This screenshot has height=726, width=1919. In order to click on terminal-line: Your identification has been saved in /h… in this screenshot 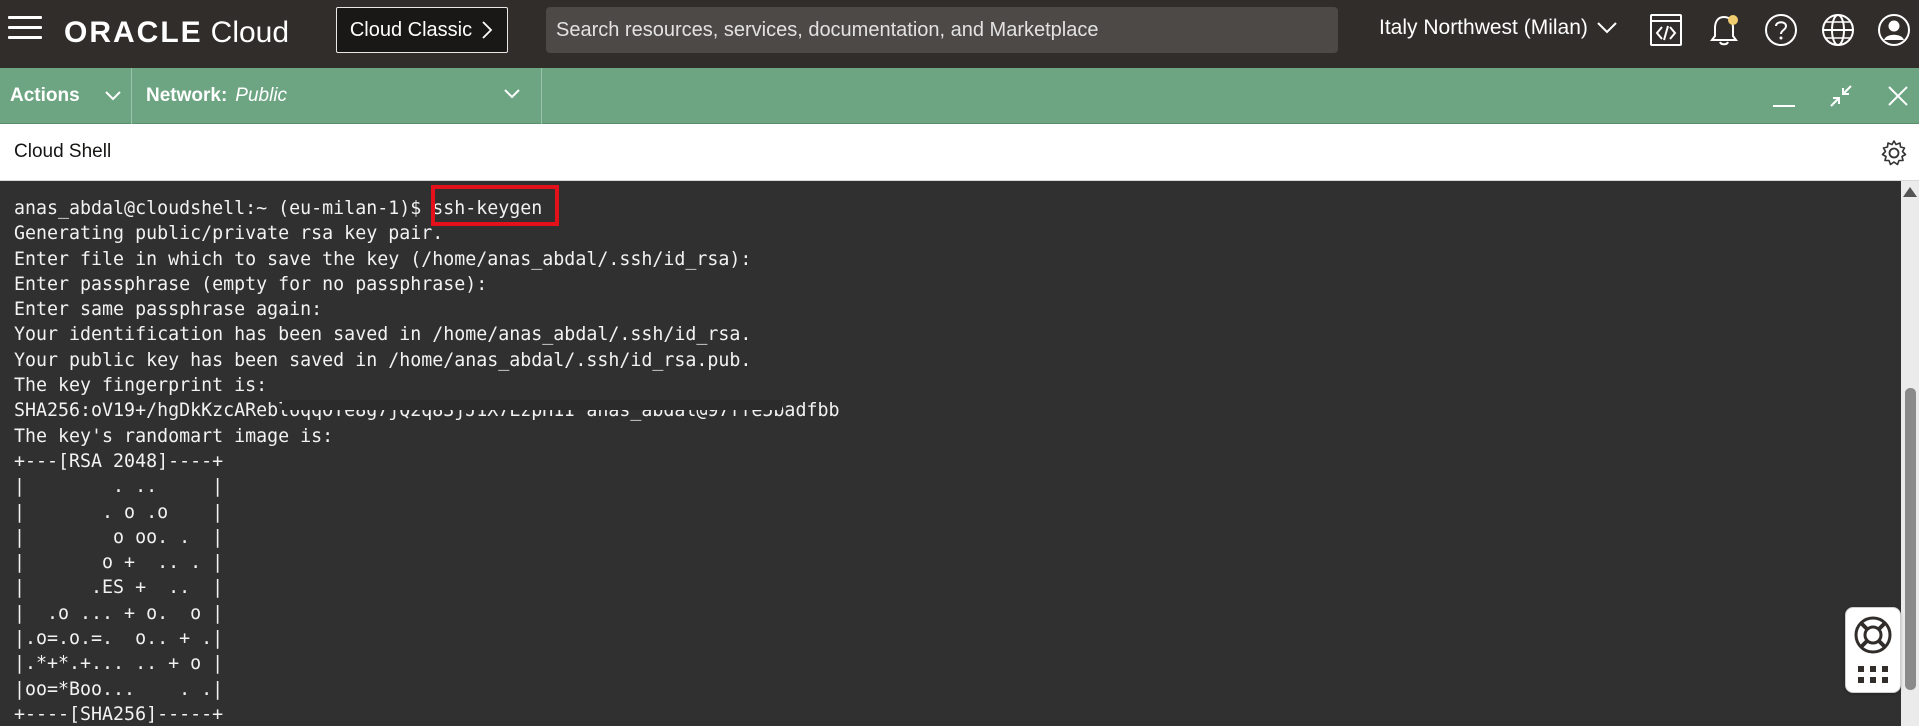, I will do `click(383, 335)`.